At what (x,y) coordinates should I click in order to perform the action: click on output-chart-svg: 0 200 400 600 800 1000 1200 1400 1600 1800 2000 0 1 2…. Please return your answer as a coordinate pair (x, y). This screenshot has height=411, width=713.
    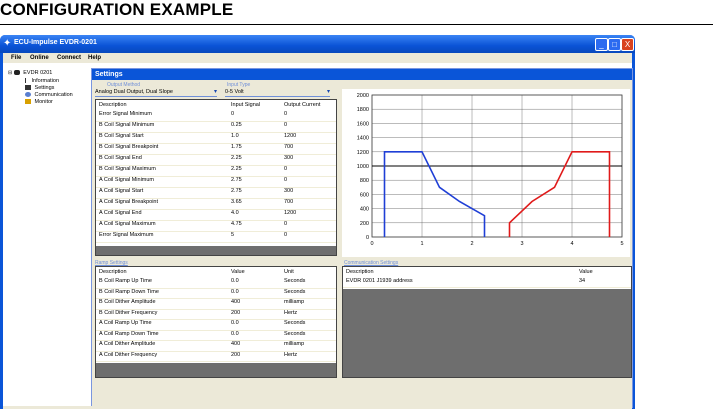
    Looking at the image, I should click on (490, 170).